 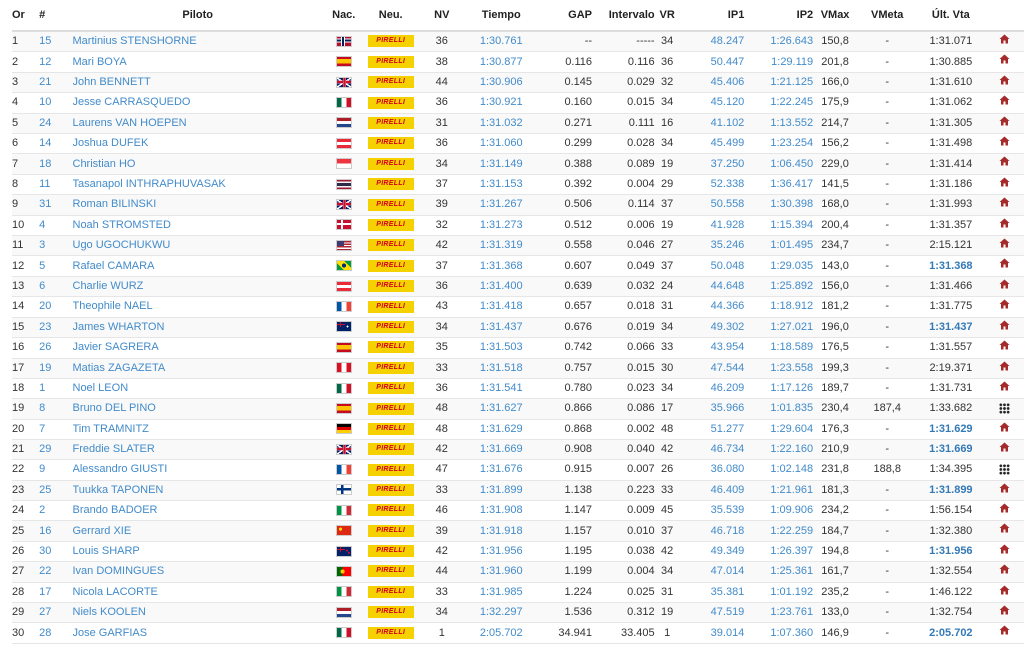 I want to click on ip1-cell: 51.277, so click(x=712, y=429).